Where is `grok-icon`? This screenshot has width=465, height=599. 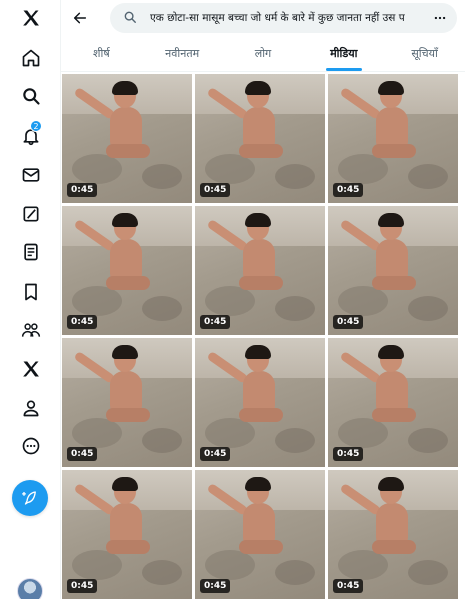
grok-icon is located at coordinates (31, 214).